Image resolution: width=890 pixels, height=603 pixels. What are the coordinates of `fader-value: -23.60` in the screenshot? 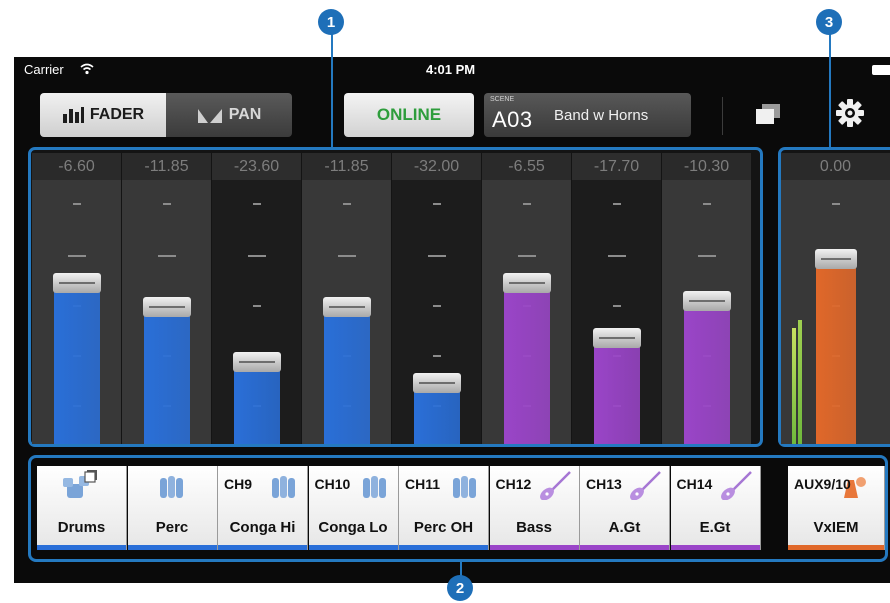 It's located at (256, 166).